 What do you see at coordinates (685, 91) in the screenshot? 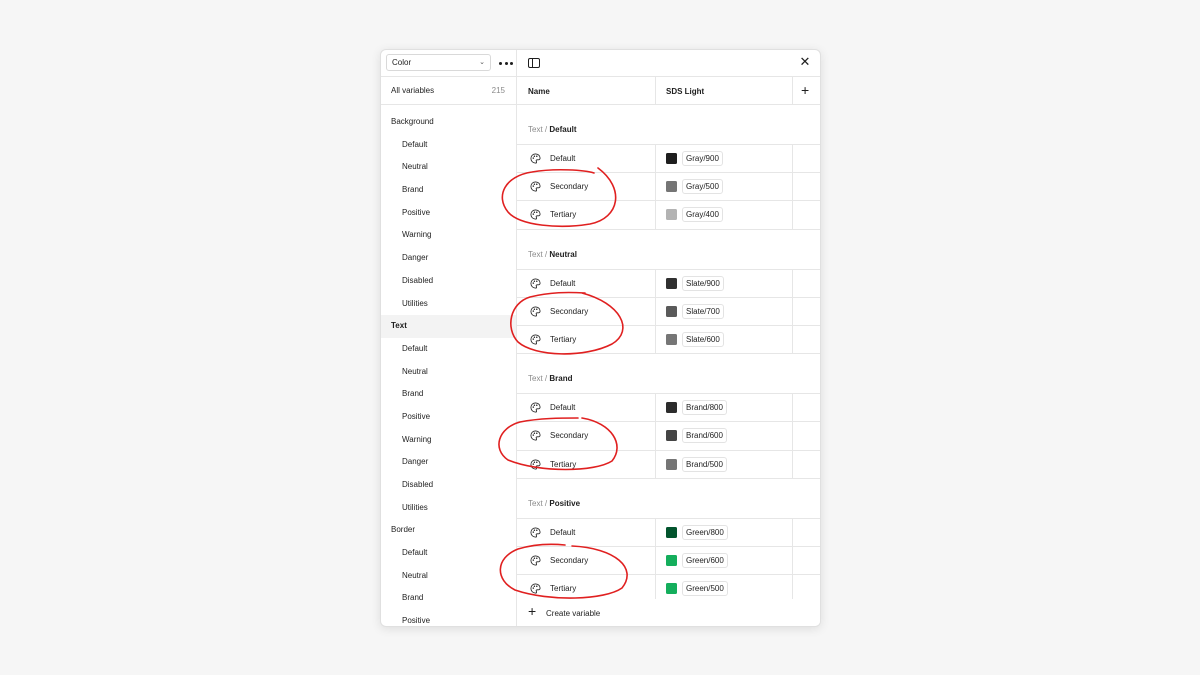
I see `column-mode-header: SDS Light` at bounding box center [685, 91].